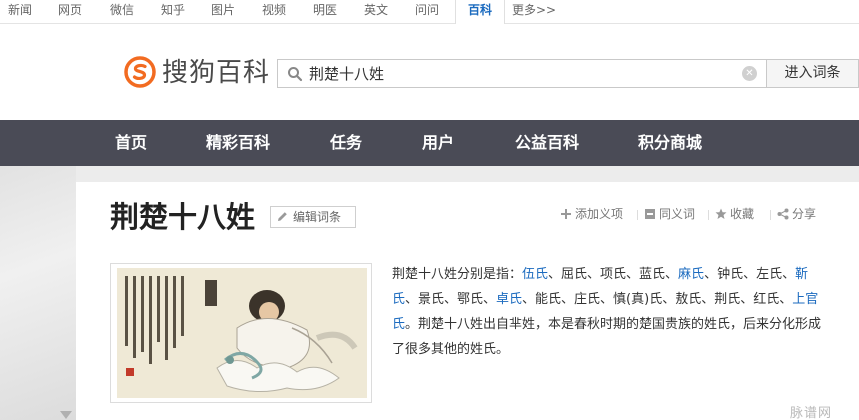  Describe the element at coordinates (742, 214) in the screenshot. I see `favorite-label: 收藏` at that location.